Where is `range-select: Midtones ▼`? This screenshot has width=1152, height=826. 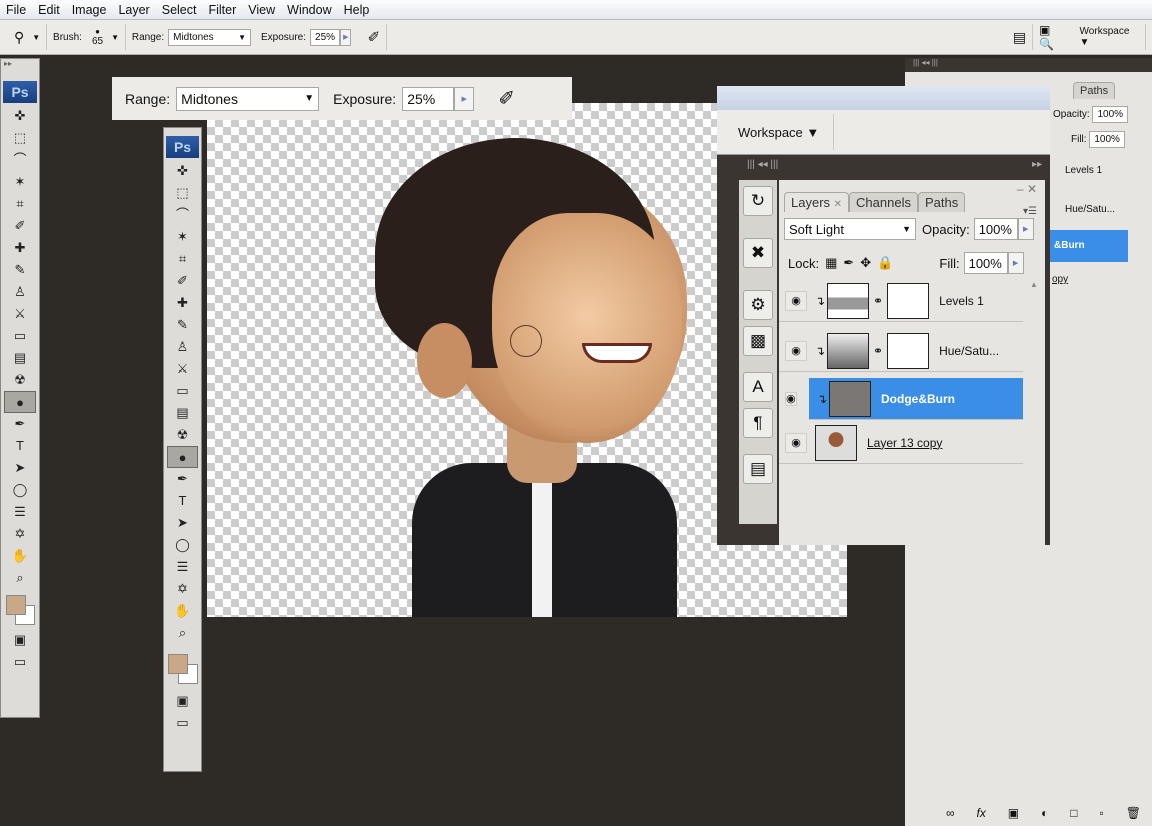 range-select: Midtones ▼ is located at coordinates (209, 37).